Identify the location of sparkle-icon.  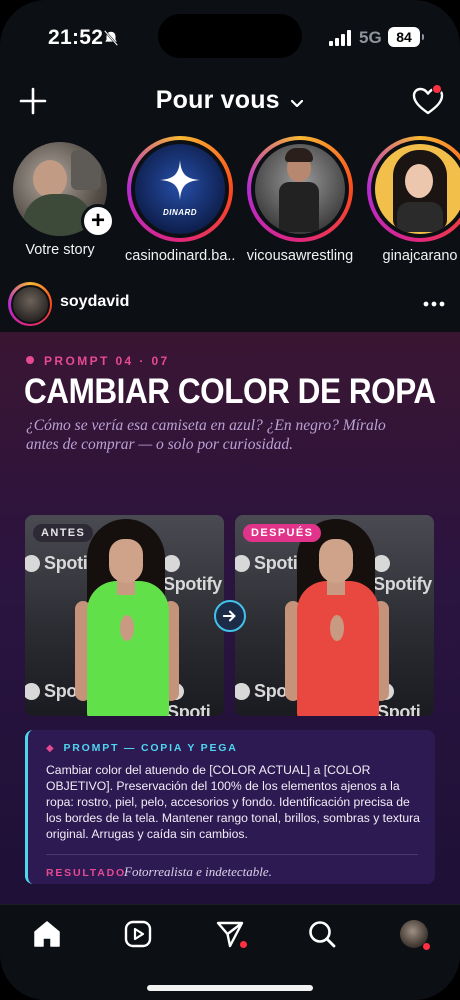
(180, 180).